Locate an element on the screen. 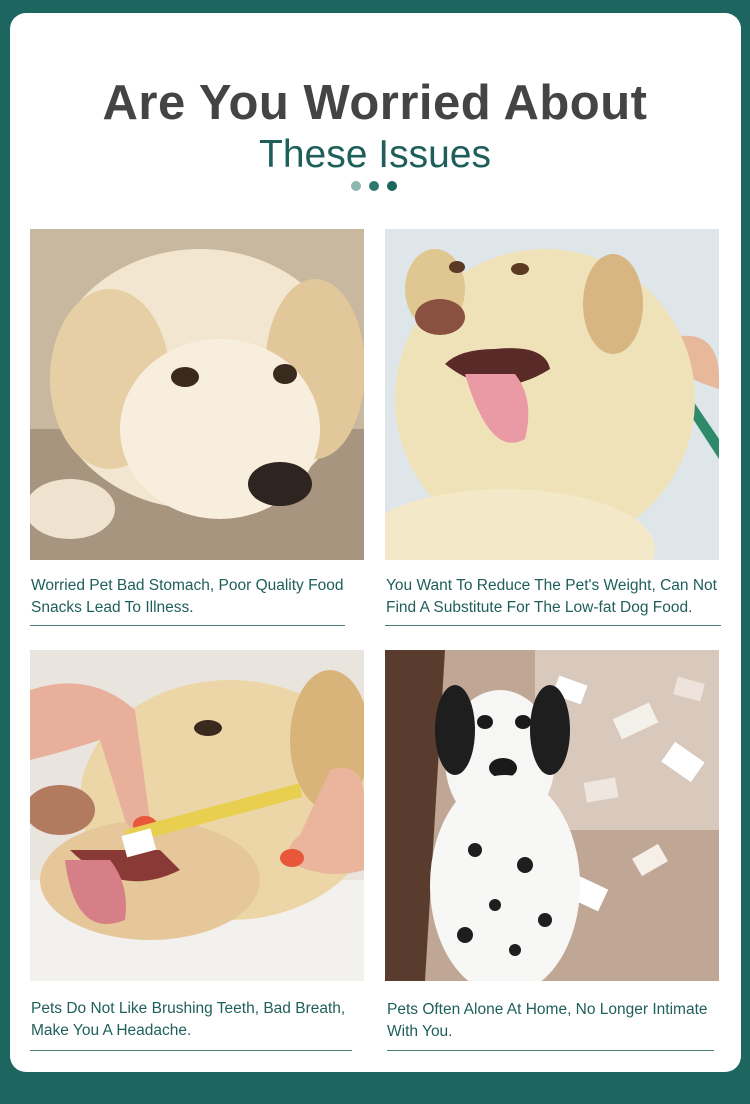 The width and height of the screenshot is (750, 1104). page-title: Are You Worried About is located at coordinates (375, 103).